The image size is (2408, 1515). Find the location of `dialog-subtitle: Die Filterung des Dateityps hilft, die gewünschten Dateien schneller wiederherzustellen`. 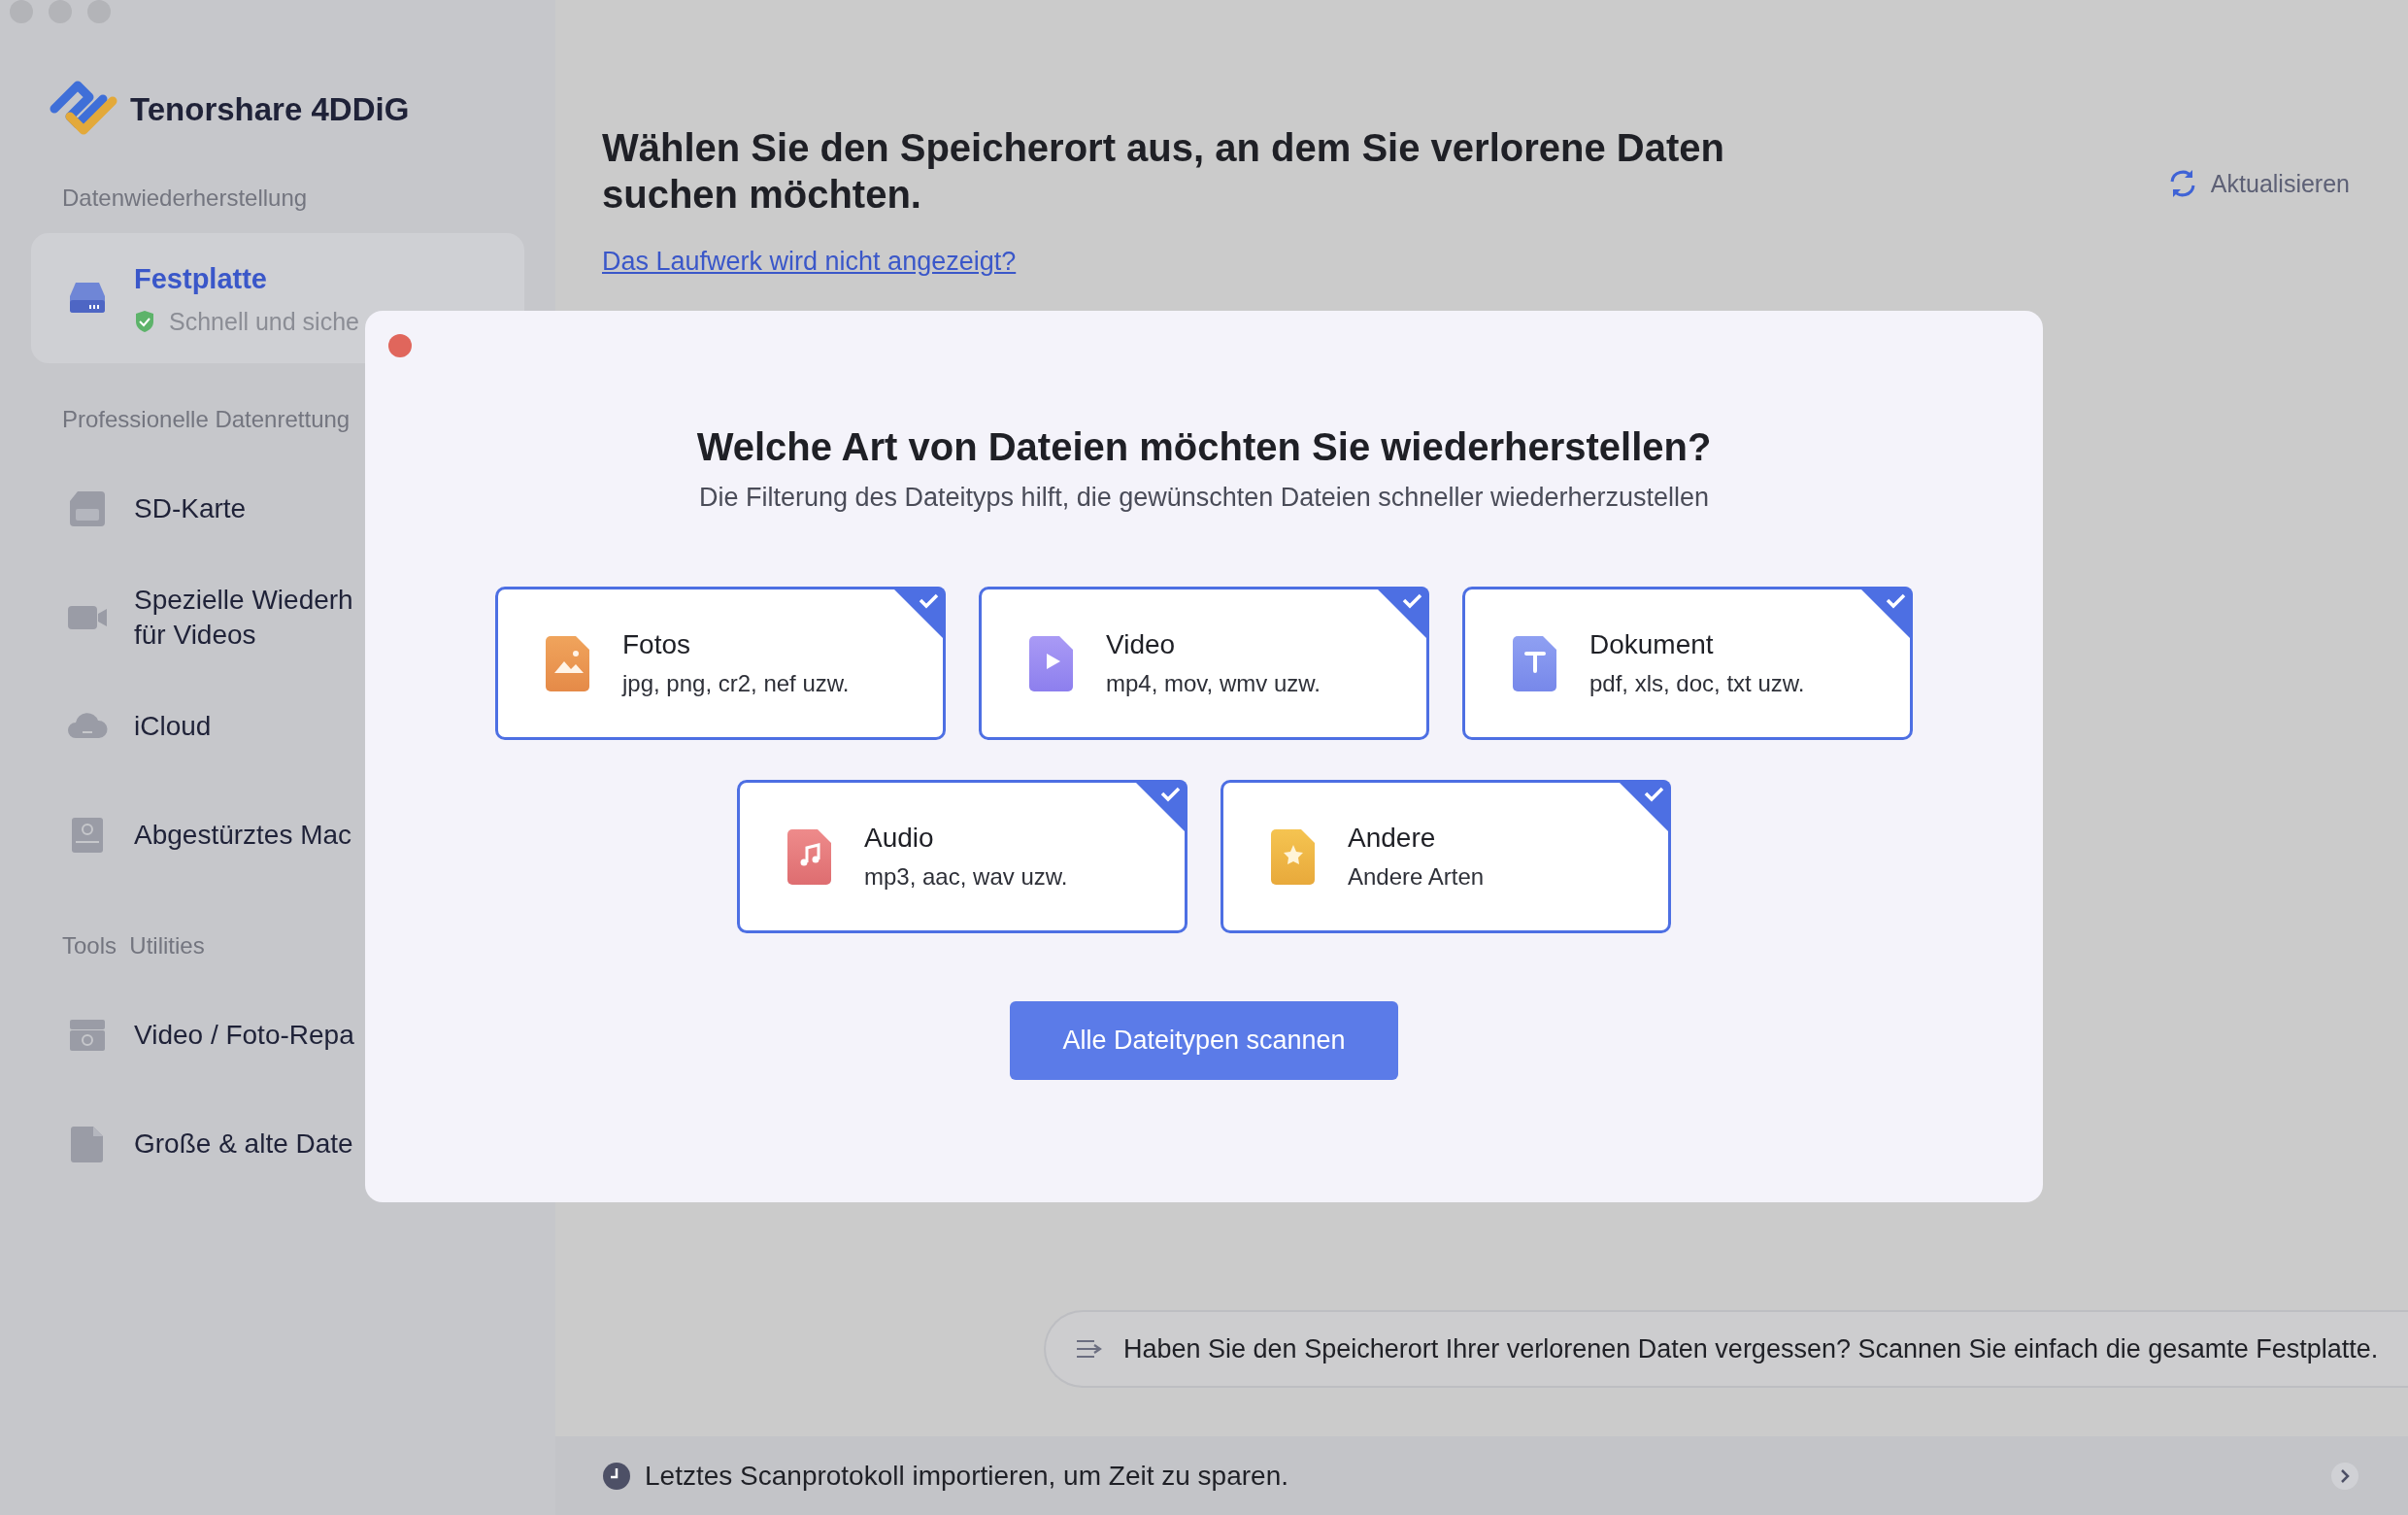

dialog-subtitle: Die Filterung des Dateityps hilft, die gewünschten Dateien schneller wiederherzustellen is located at coordinates (1204, 498).